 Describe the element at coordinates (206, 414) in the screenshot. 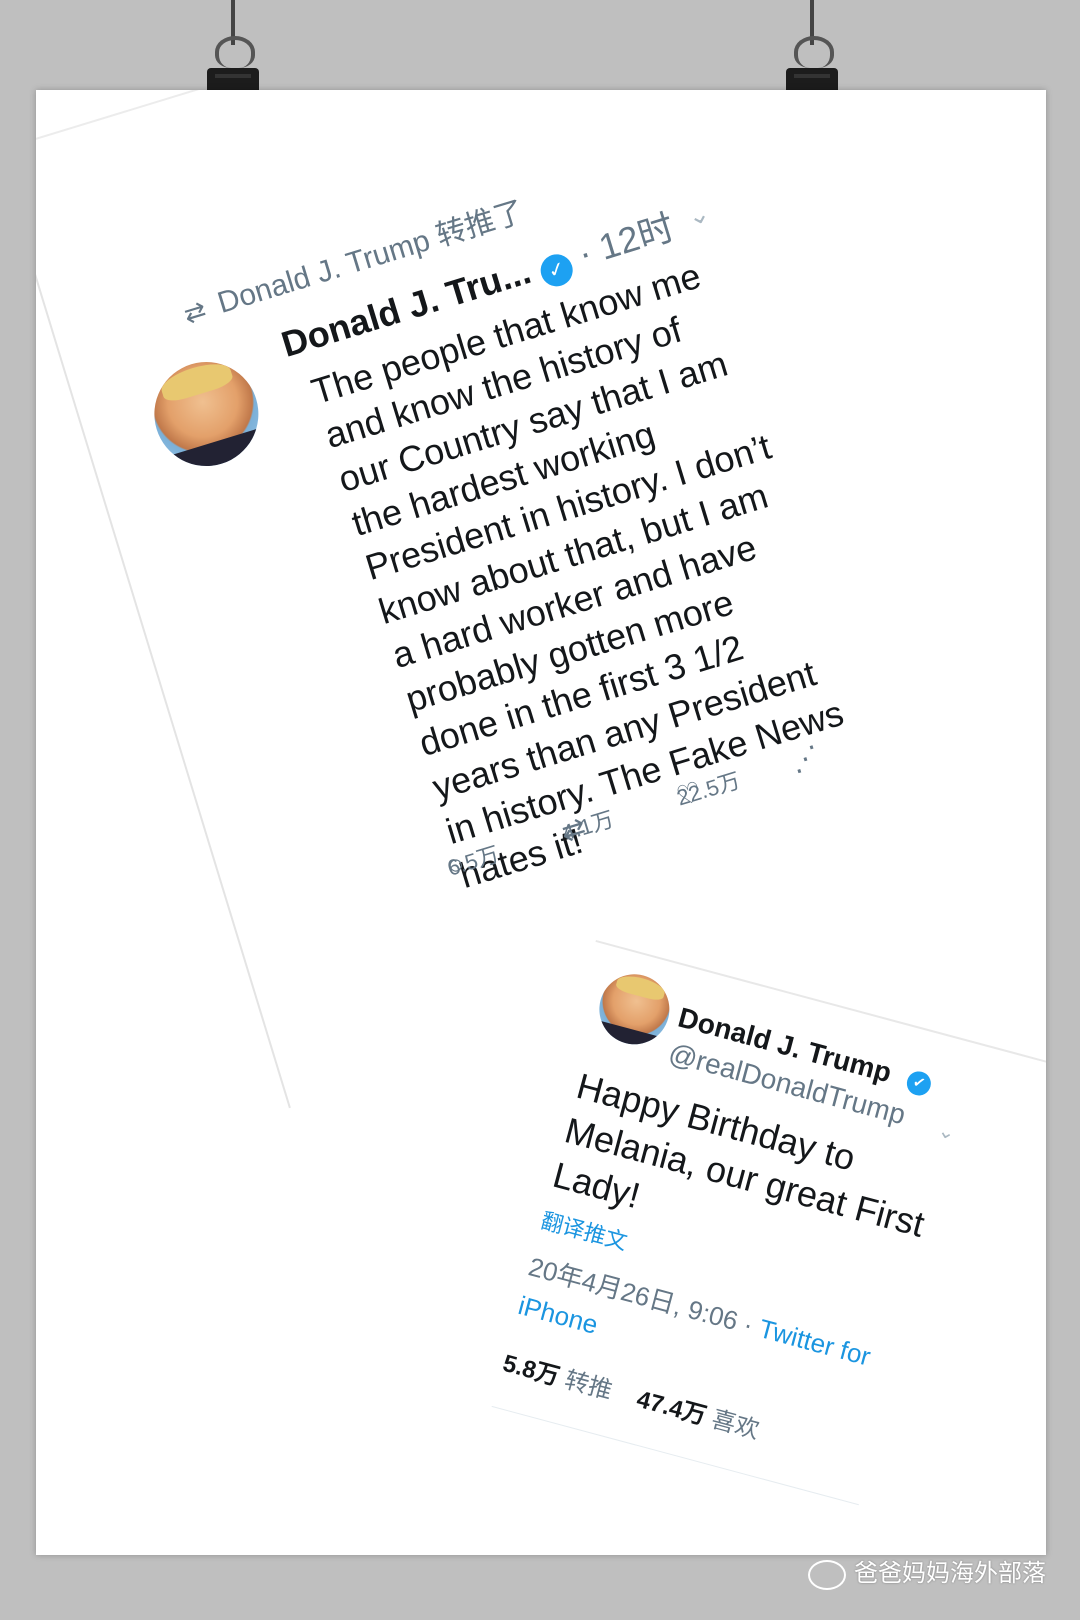

I see `avatar` at that location.